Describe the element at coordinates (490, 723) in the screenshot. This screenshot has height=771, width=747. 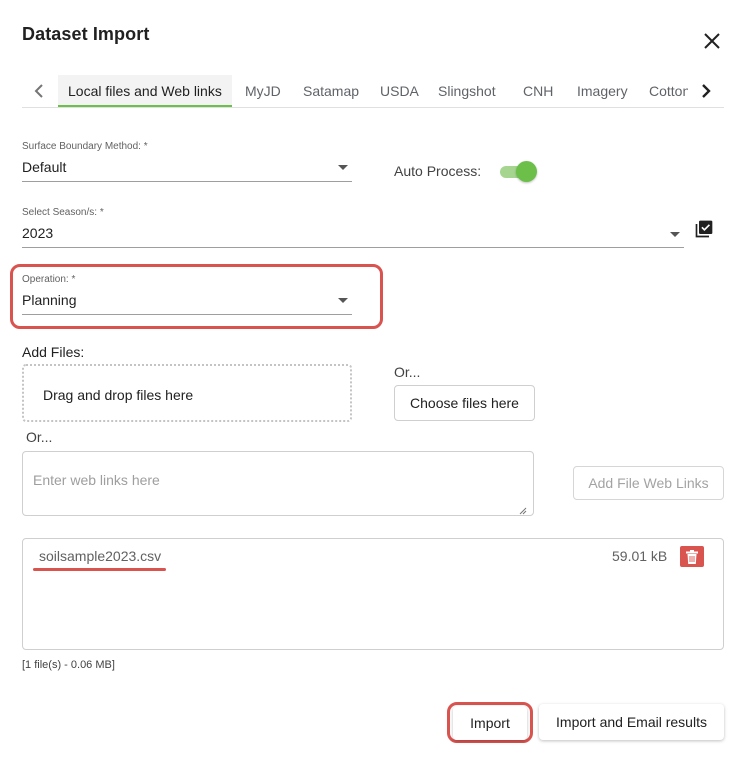
I see `import-button: Import` at that location.